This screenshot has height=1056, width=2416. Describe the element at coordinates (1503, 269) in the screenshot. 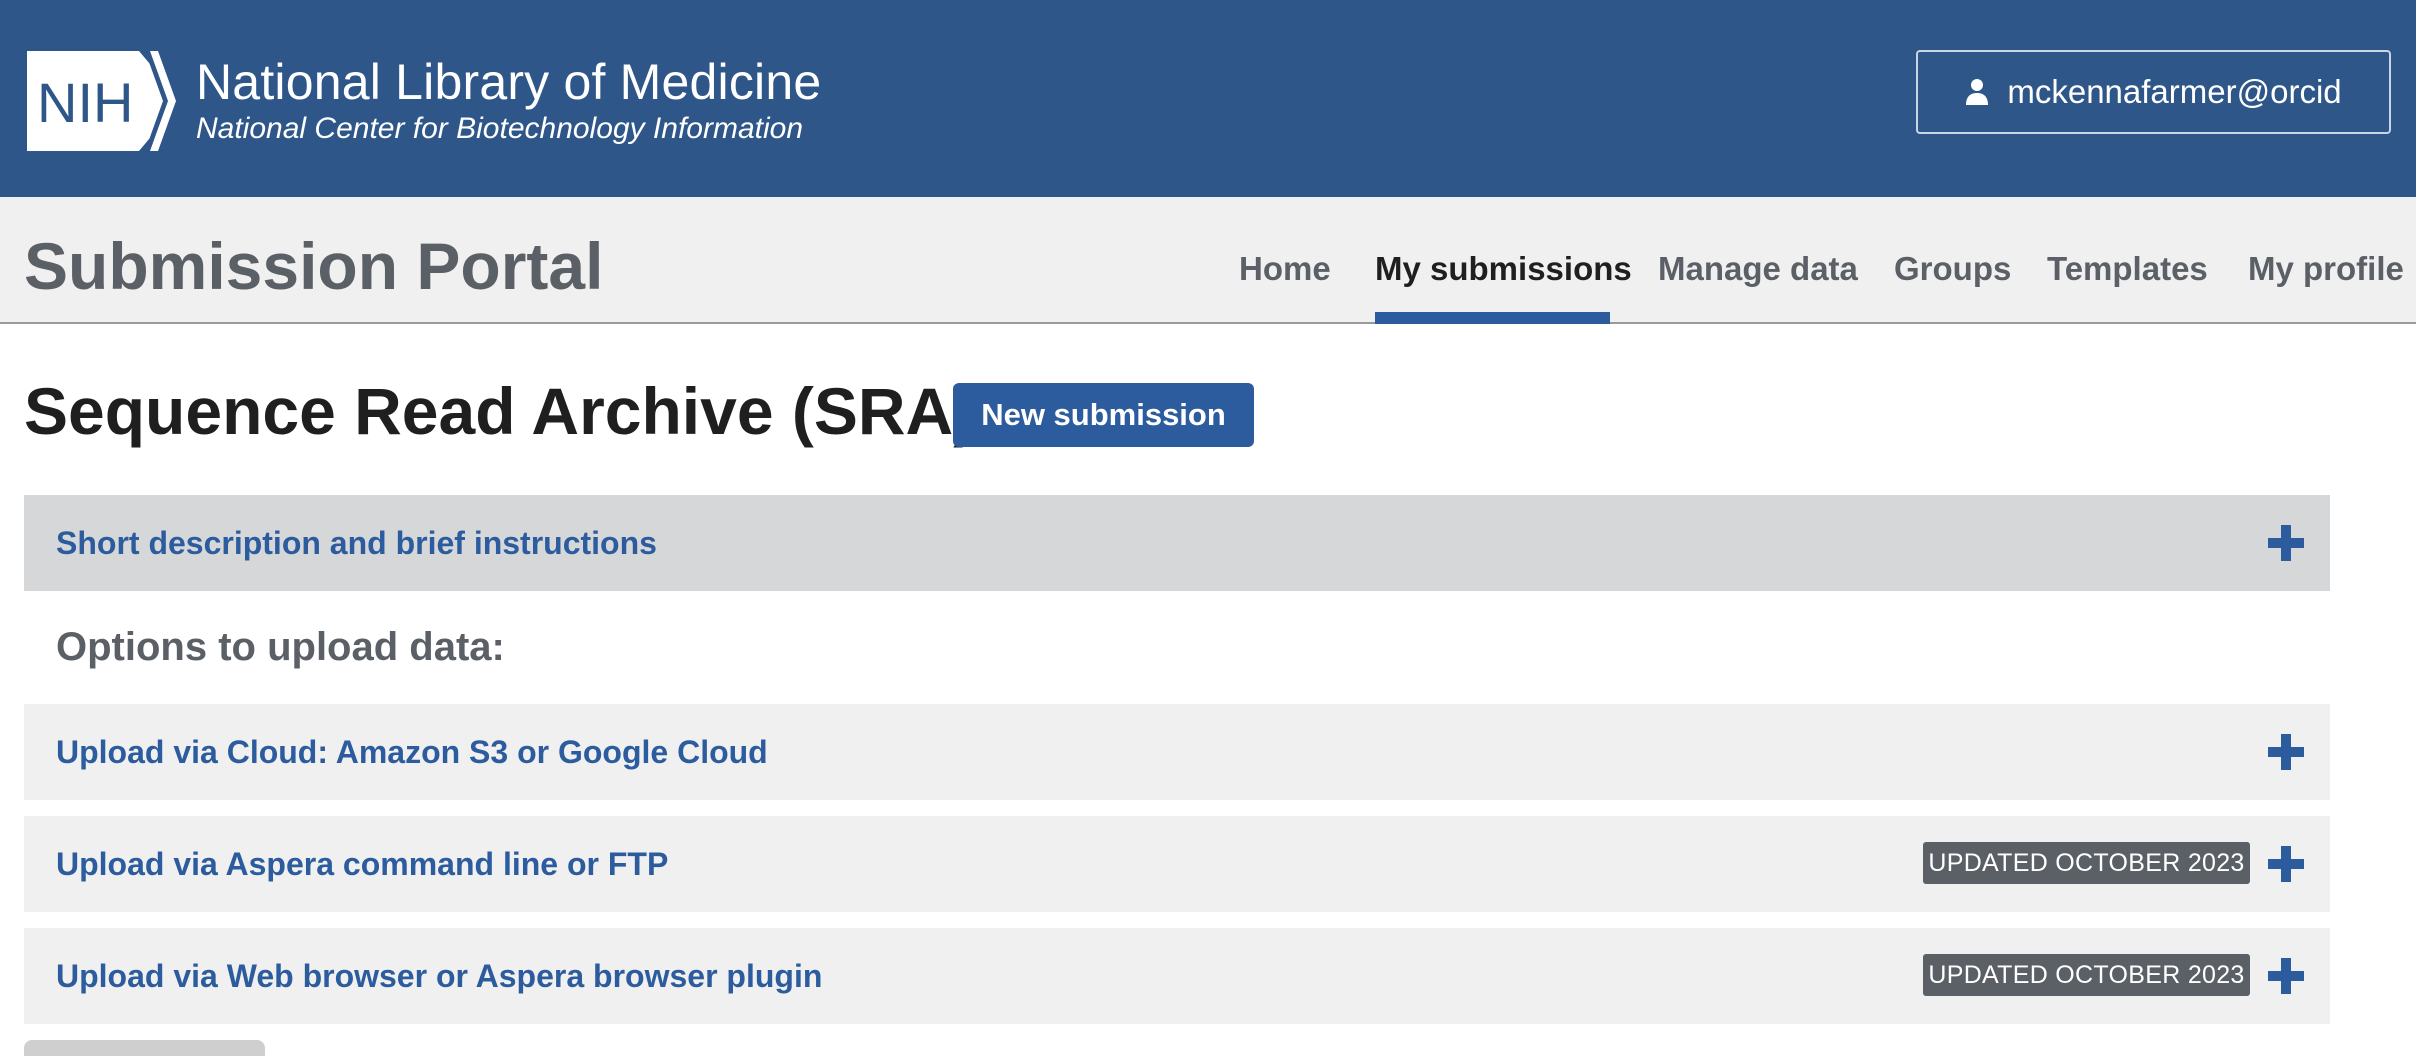

I see `nav-my-submissions: My submissions` at that location.